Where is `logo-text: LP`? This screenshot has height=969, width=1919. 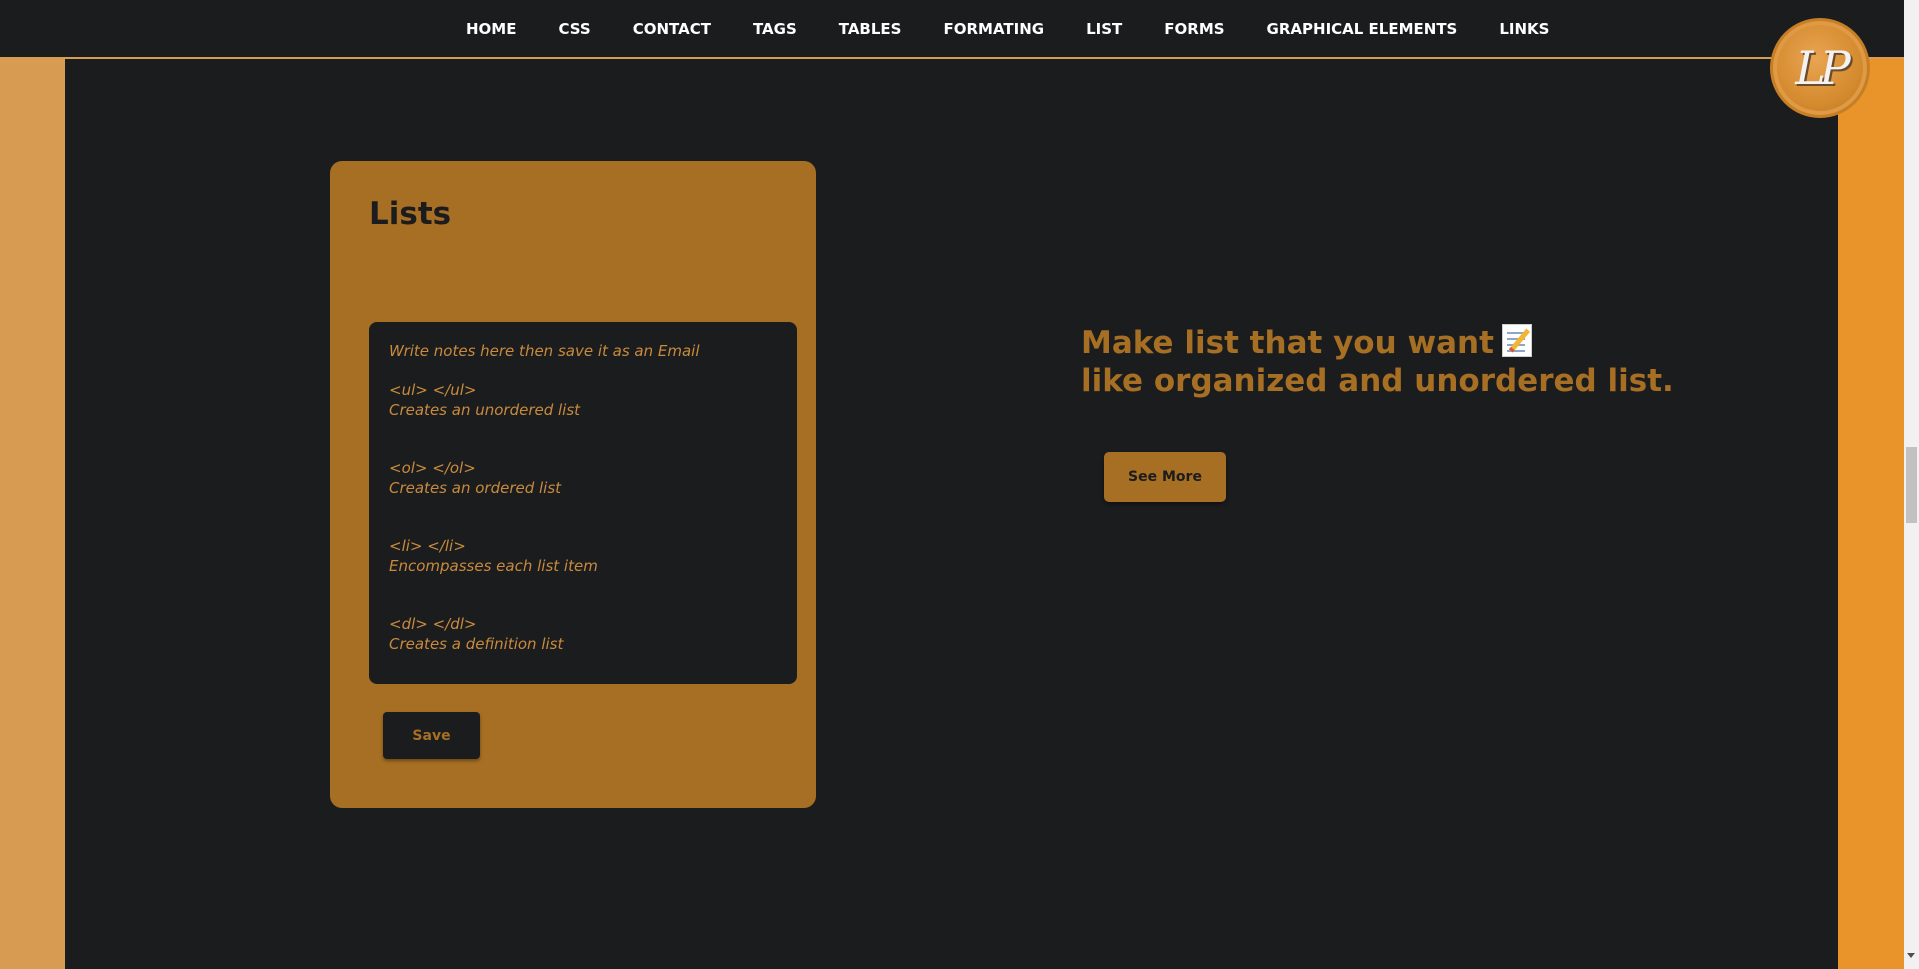
logo-text: LP is located at coordinates (1822, 68).